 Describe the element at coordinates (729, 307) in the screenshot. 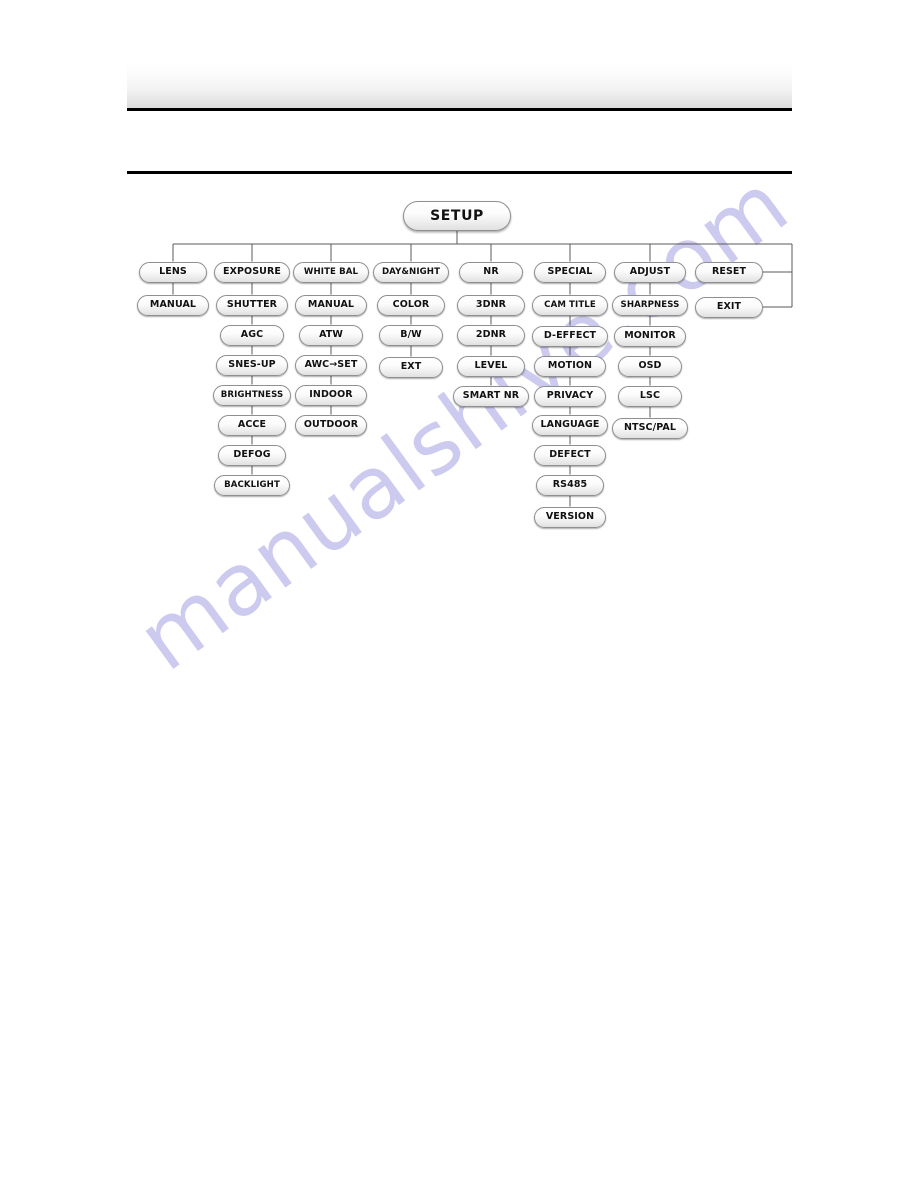

I see `diagram-node-reset-exit-exit: EXIT` at that location.